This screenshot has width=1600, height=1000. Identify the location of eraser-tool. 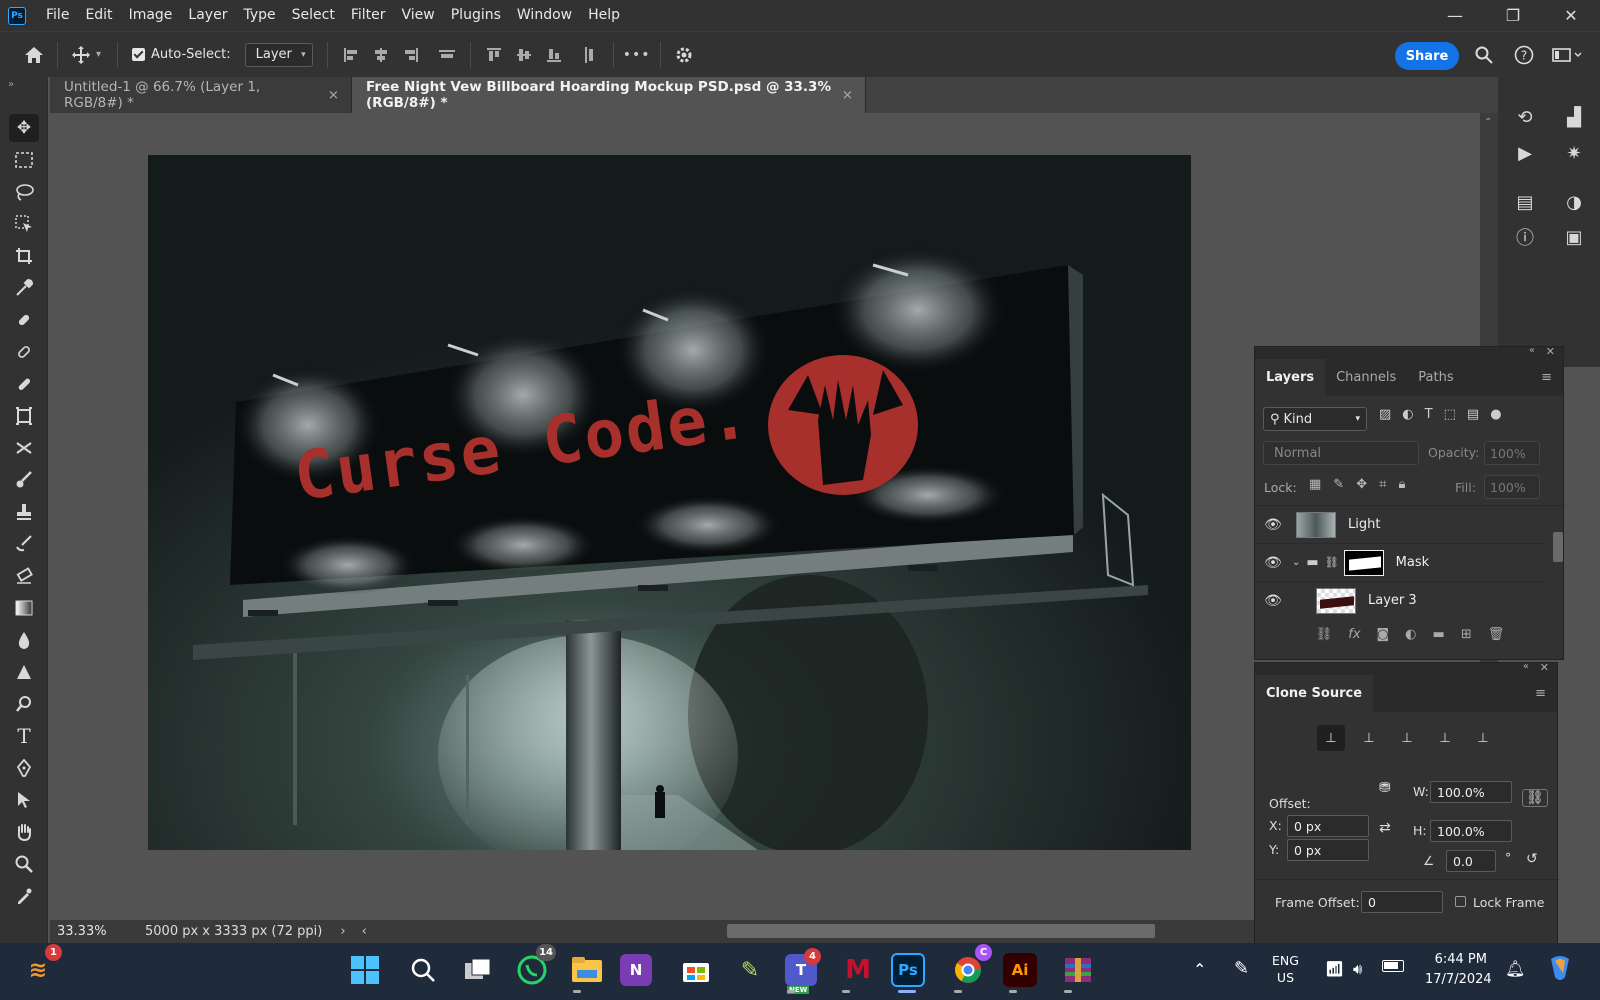
(24, 576).